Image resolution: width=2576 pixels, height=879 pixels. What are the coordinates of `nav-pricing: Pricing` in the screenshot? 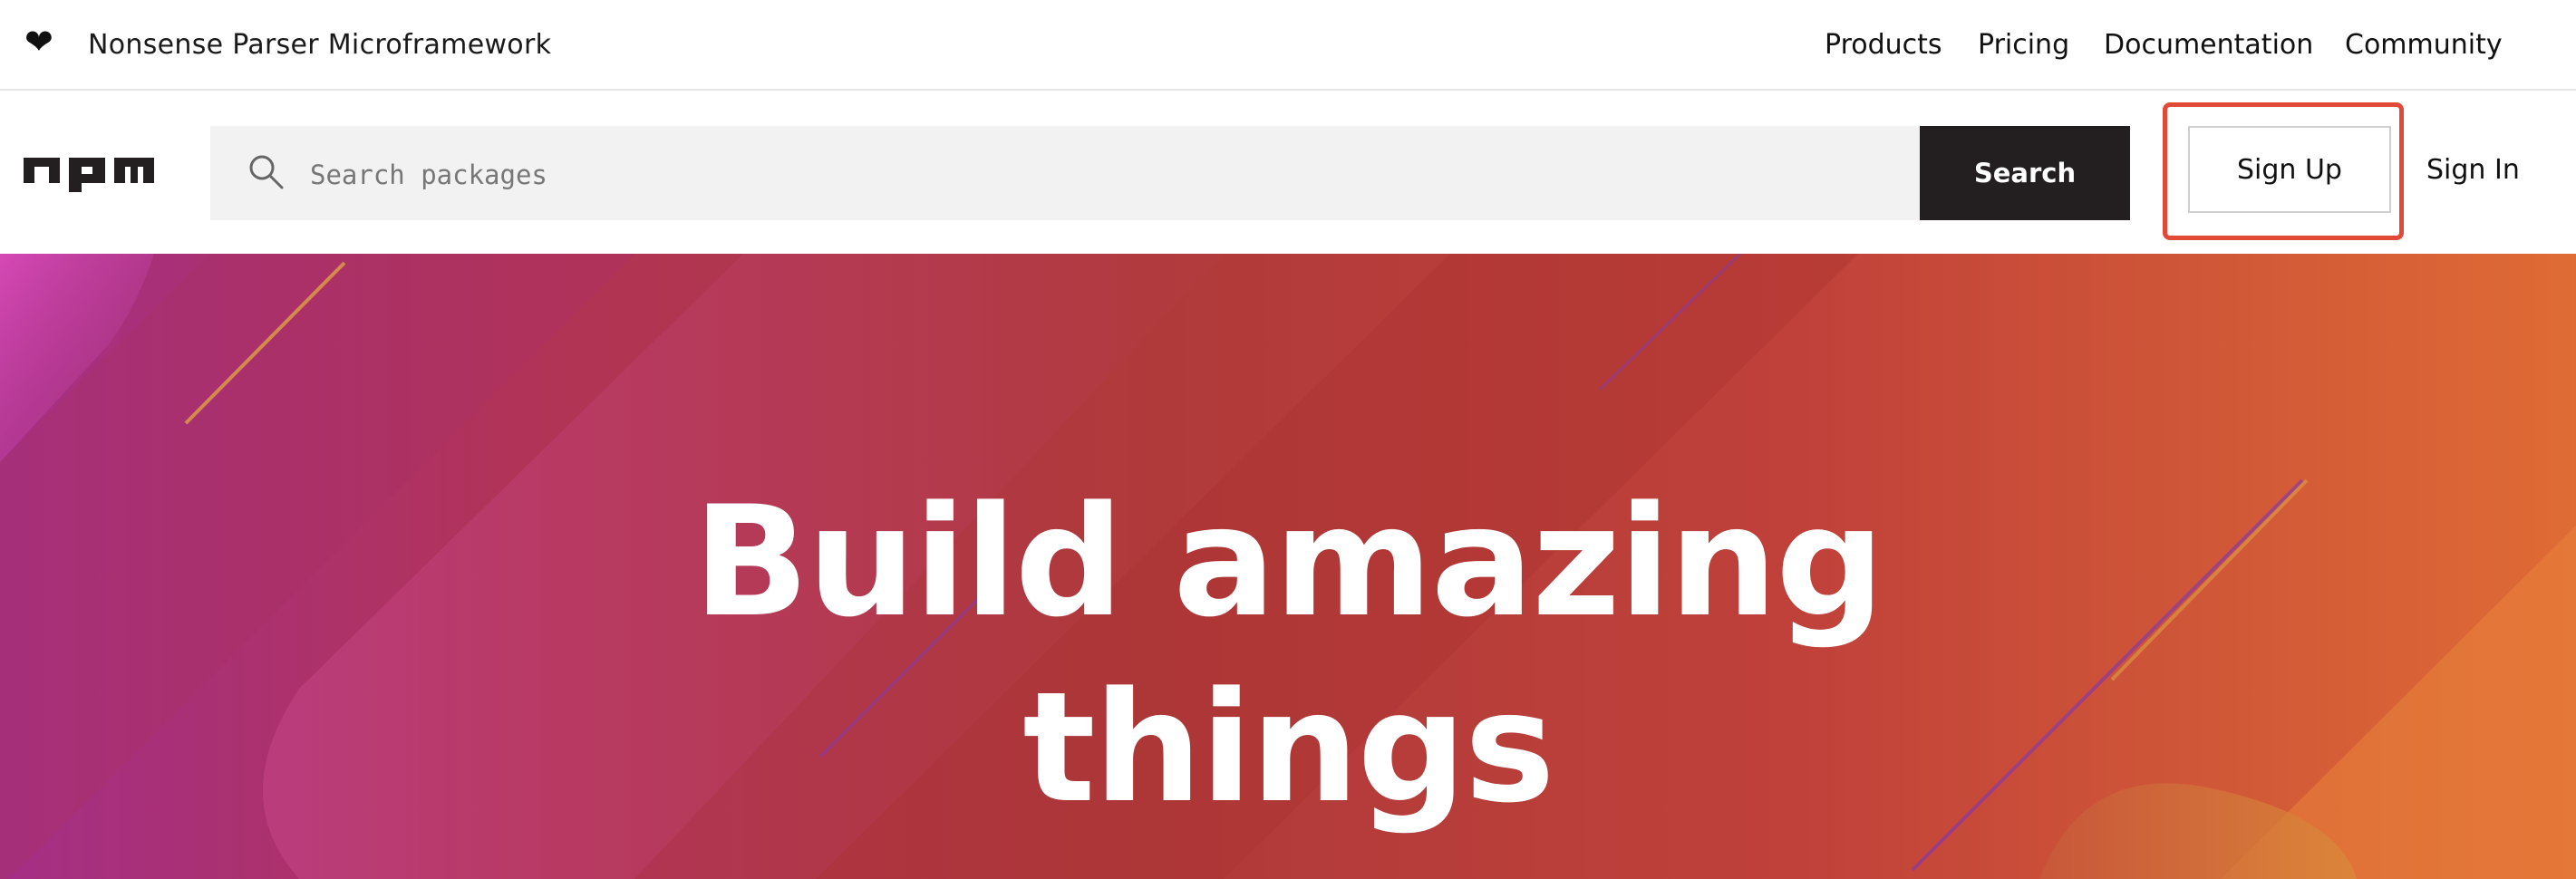 It's located at (2023, 45).